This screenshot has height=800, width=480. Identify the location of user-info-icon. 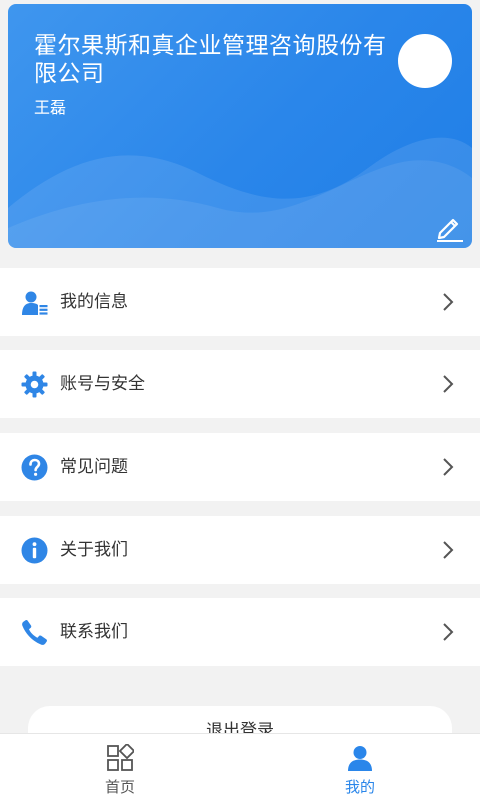
(35, 303).